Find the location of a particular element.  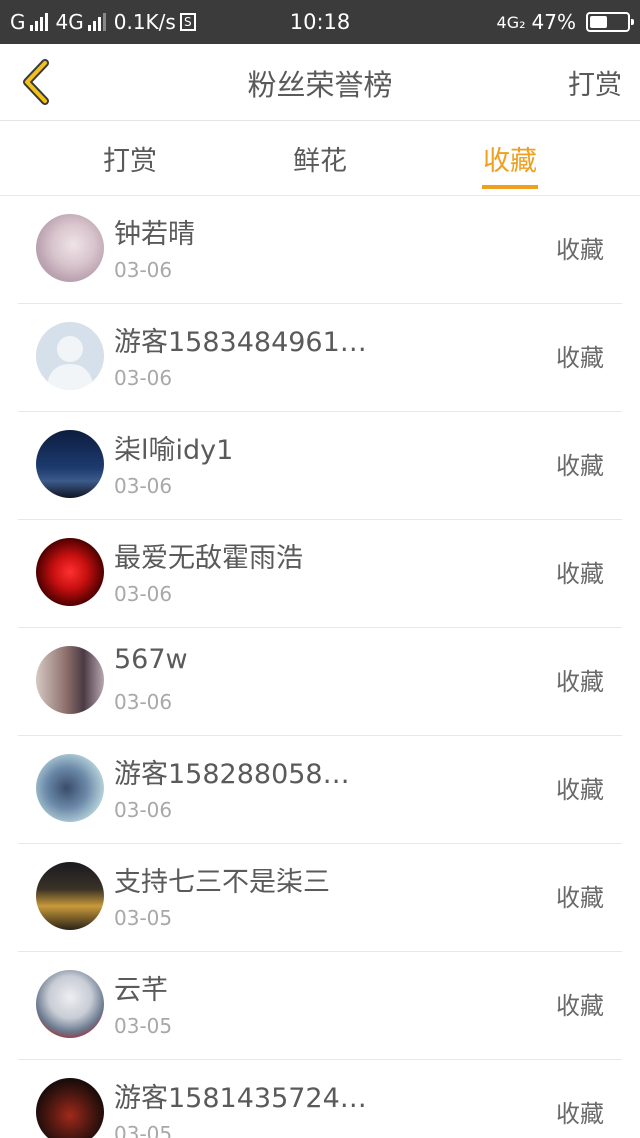

fan-name: 钟若晴 is located at coordinates (154, 234).